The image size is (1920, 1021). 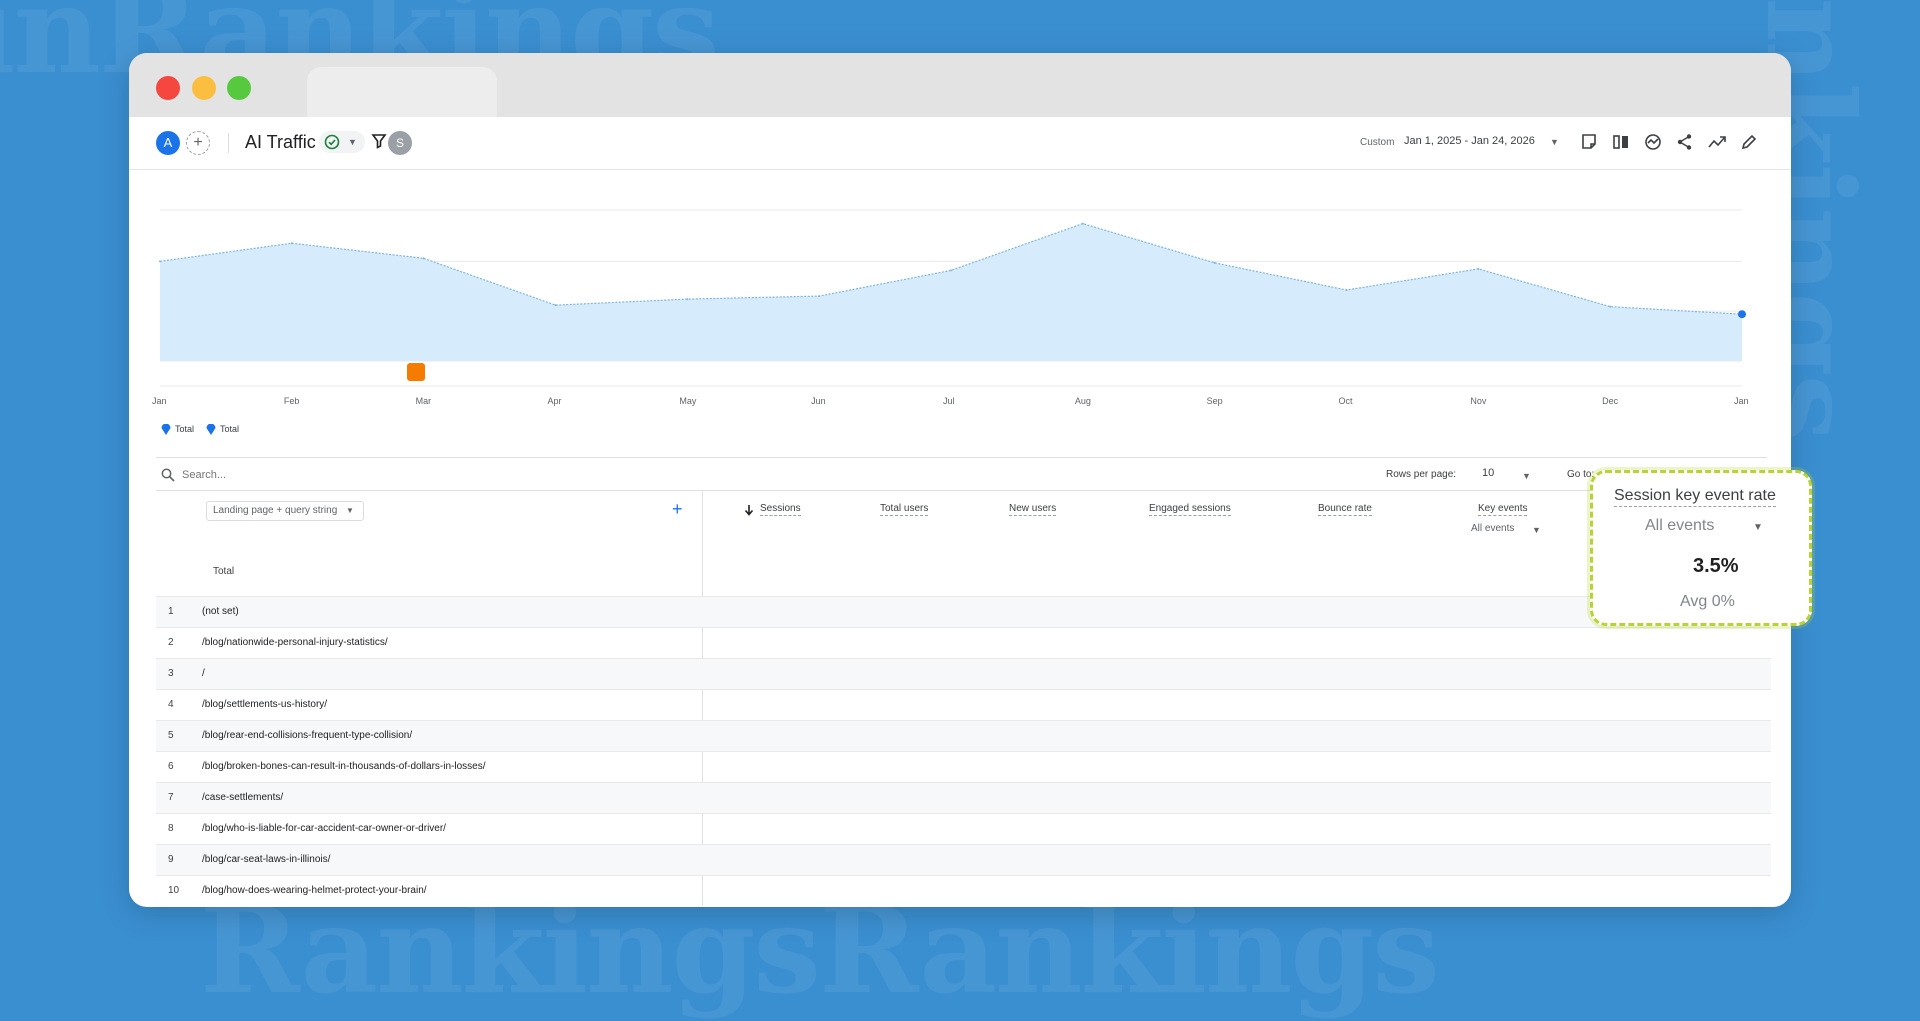 What do you see at coordinates (332, 475) in the screenshot?
I see `search-input` at bounding box center [332, 475].